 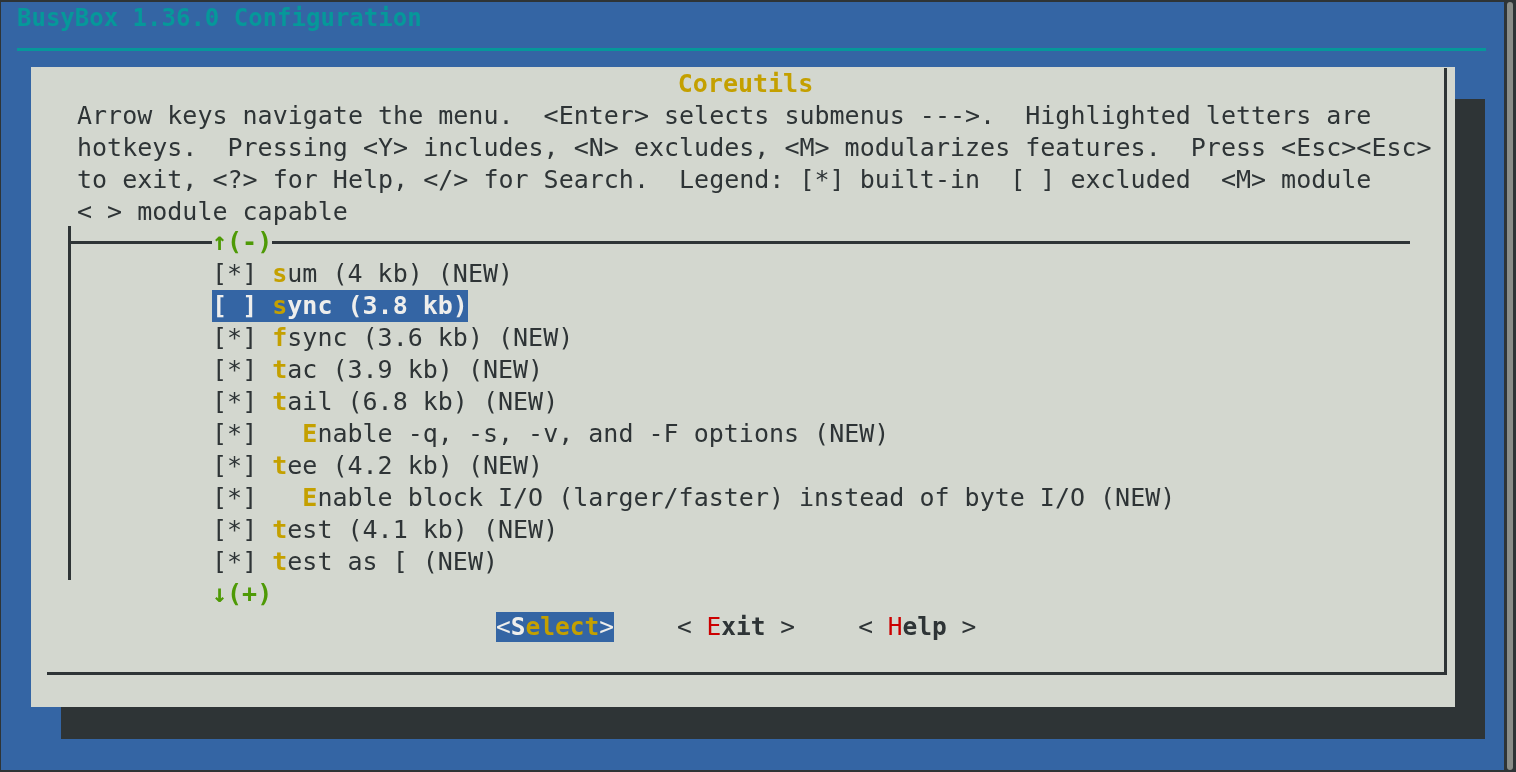 I want to click on menu-button: <Select>, so click(x=555, y=627).